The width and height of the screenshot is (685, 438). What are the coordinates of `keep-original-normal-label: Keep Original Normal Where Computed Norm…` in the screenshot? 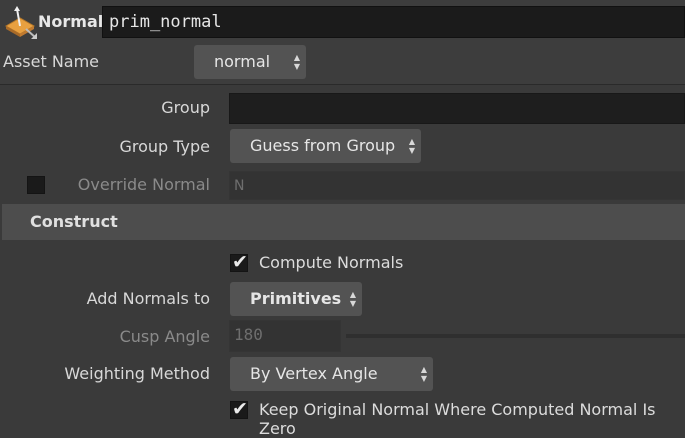 It's located at (457, 419).